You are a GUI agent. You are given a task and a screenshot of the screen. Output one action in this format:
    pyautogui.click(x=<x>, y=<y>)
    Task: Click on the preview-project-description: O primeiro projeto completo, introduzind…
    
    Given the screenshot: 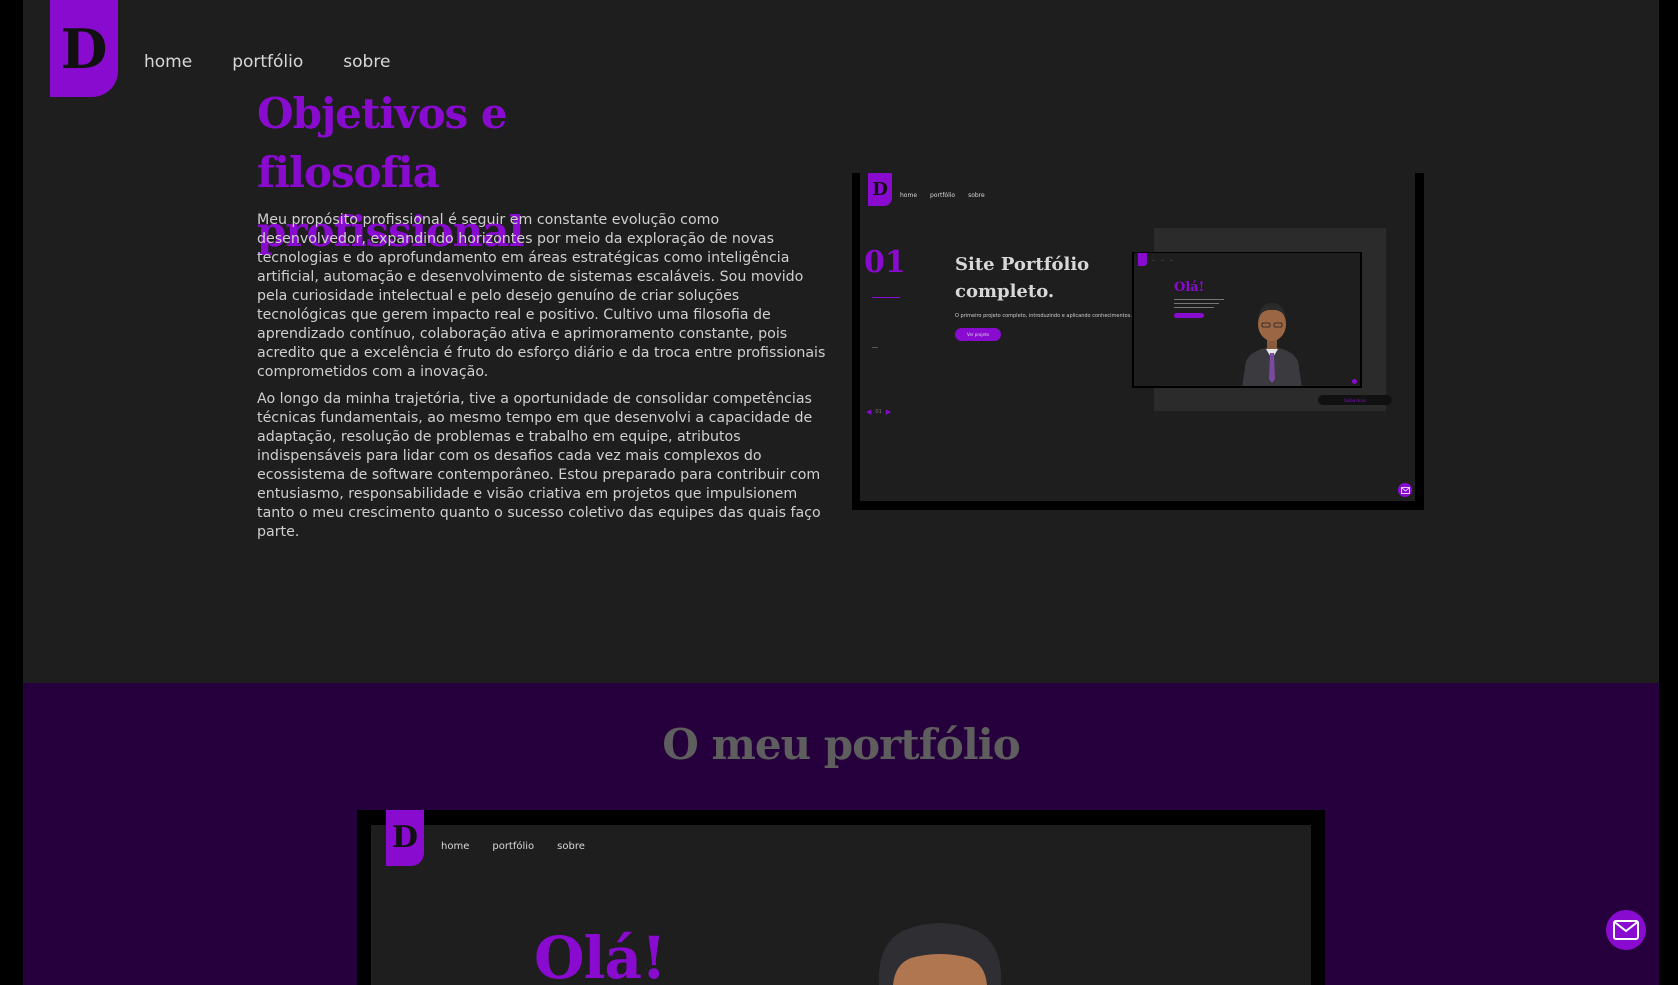 What is the action you would take?
    pyautogui.click(x=1043, y=316)
    